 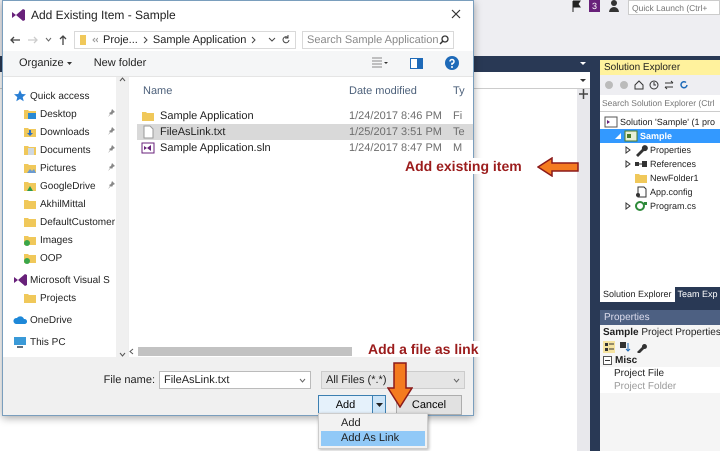 What do you see at coordinates (193, 132) in the screenshot?
I see `file-name: FileAsLink.txt` at bounding box center [193, 132].